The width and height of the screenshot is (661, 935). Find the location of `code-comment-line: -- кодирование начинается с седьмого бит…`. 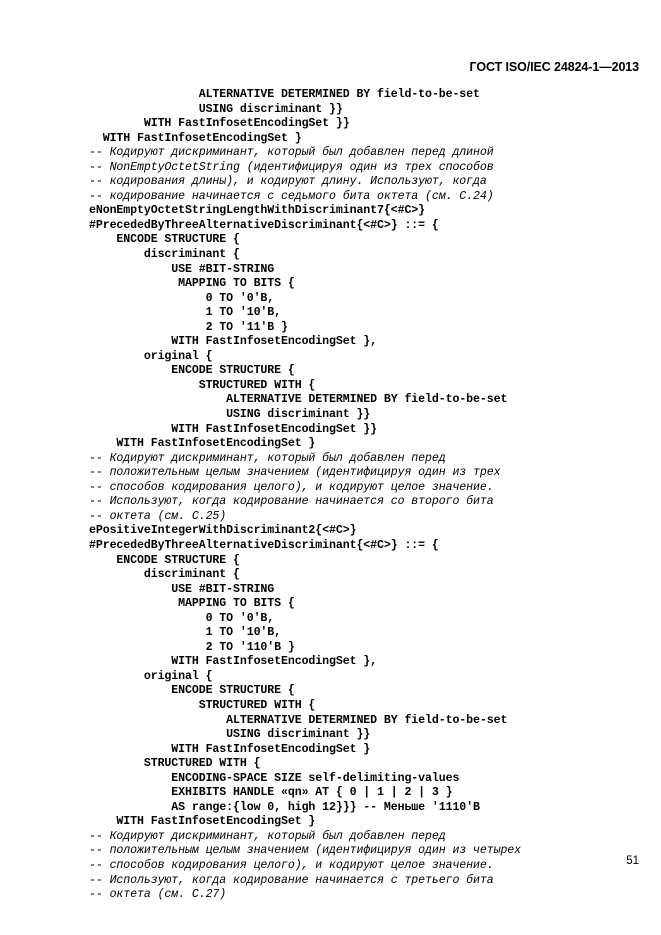

code-comment-line: -- кодирование начинается с седьмого бит… is located at coordinates (291, 196).